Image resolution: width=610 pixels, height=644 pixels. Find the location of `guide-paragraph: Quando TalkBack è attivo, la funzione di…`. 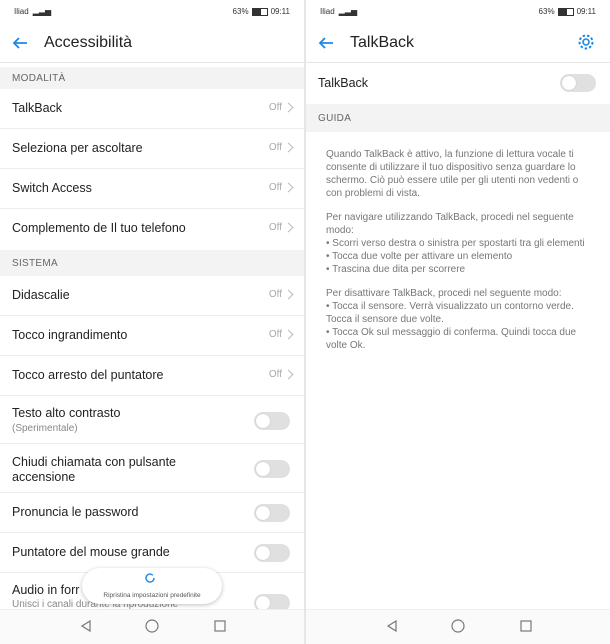

guide-paragraph: Quando TalkBack è attivo, la funzione di… is located at coordinates (452, 174).